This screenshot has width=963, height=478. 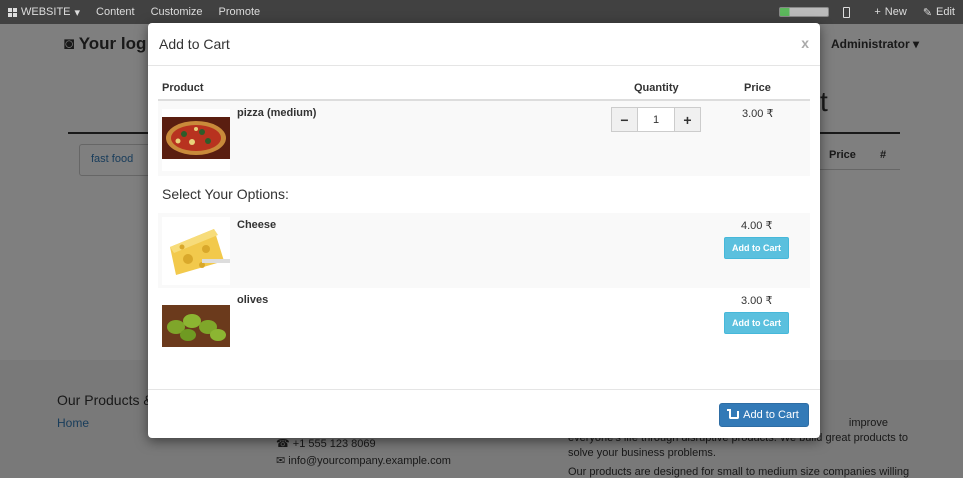 What do you see at coordinates (757, 226) in the screenshot?
I see `option-price-cheese: 4.00 ₹` at bounding box center [757, 226].